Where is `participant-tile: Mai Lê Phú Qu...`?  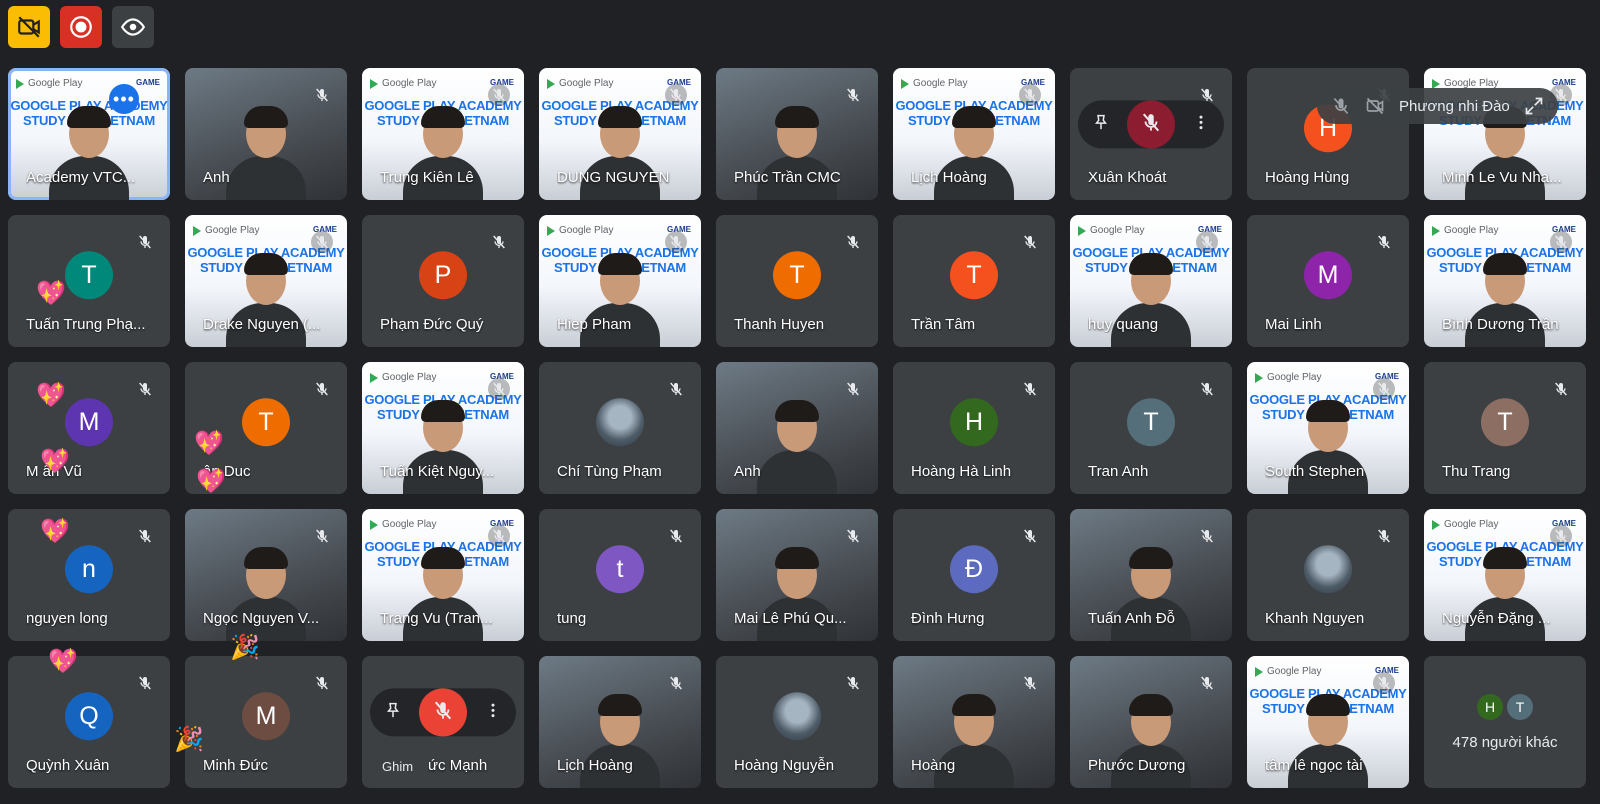 participant-tile: Mai Lê Phú Qu... is located at coordinates (797, 575).